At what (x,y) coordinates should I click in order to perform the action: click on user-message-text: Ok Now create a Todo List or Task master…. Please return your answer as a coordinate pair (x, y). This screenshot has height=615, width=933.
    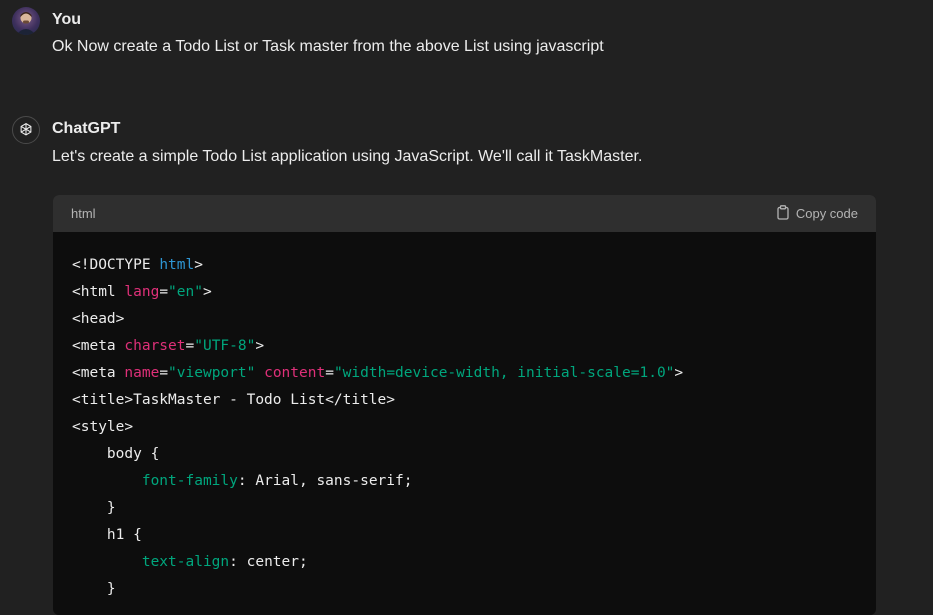
    Looking at the image, I should click on (328, 46).